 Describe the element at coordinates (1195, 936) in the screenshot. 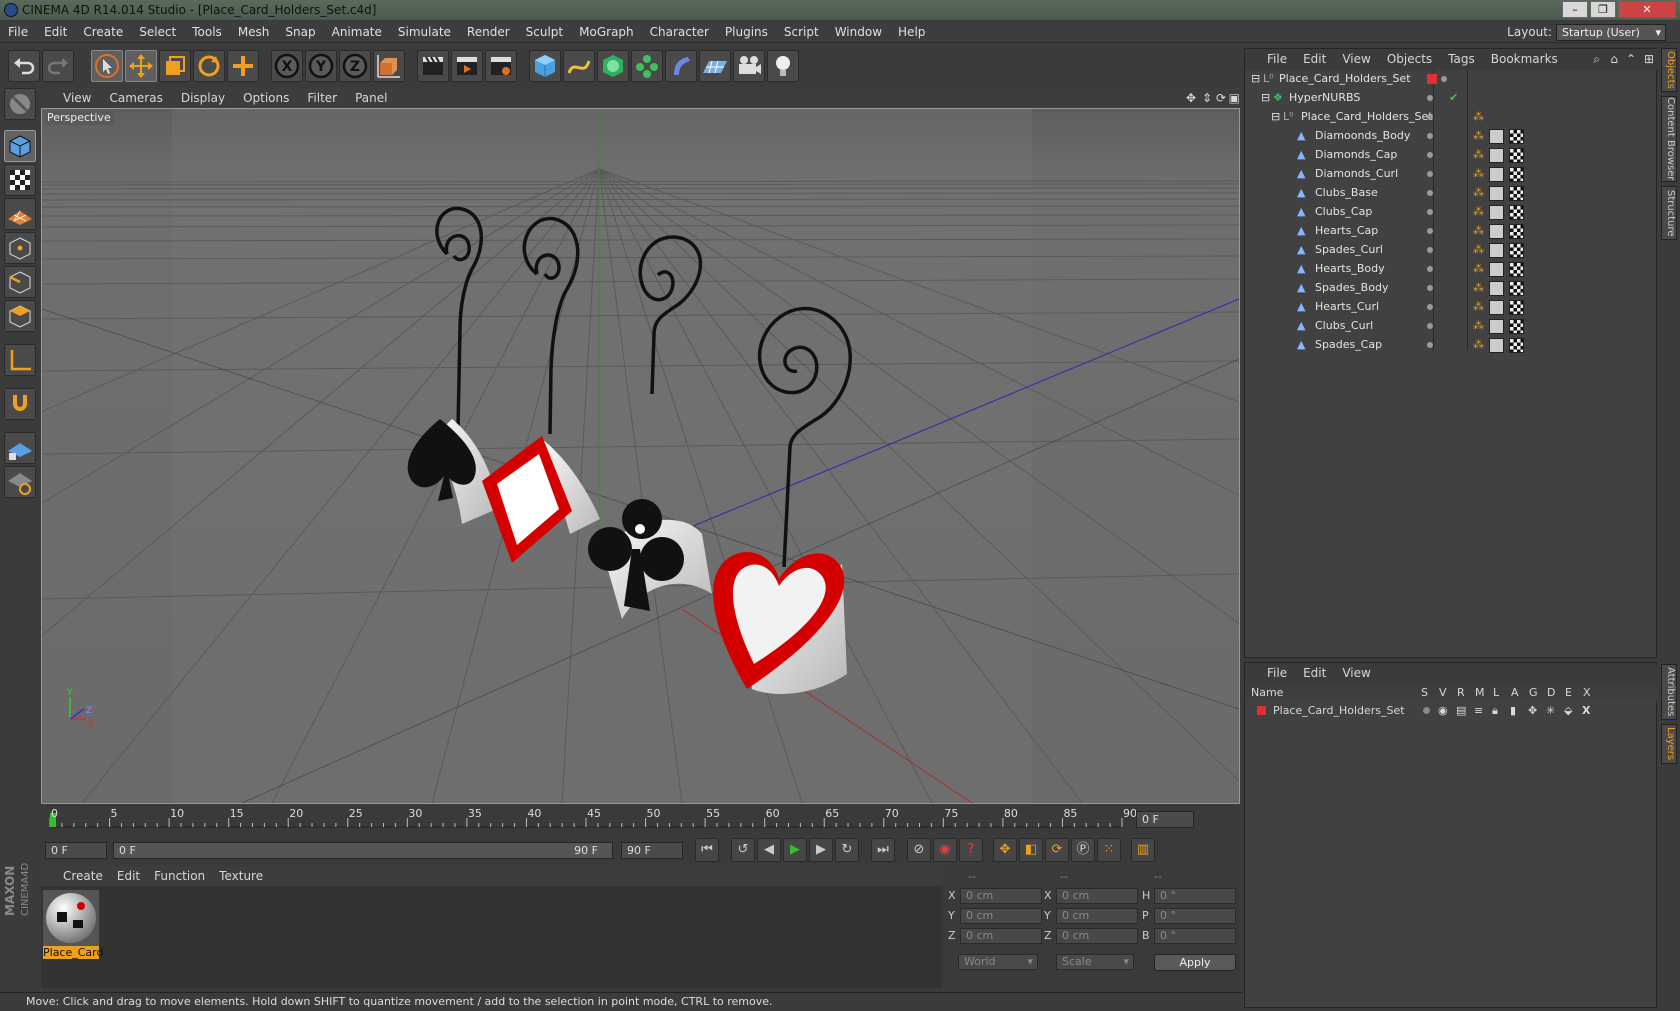

I see `coord-rot-b-field: 0 °` at that location.